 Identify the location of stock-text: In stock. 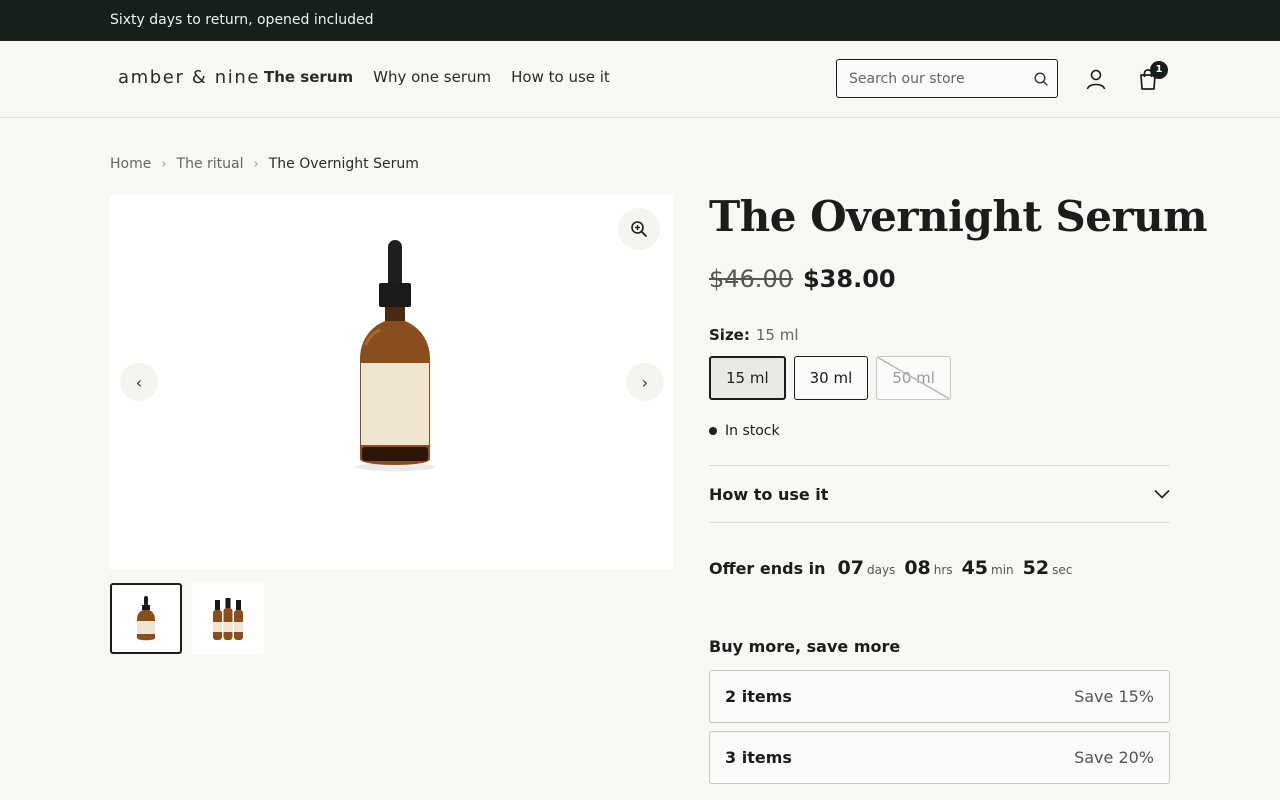
(752, 431).